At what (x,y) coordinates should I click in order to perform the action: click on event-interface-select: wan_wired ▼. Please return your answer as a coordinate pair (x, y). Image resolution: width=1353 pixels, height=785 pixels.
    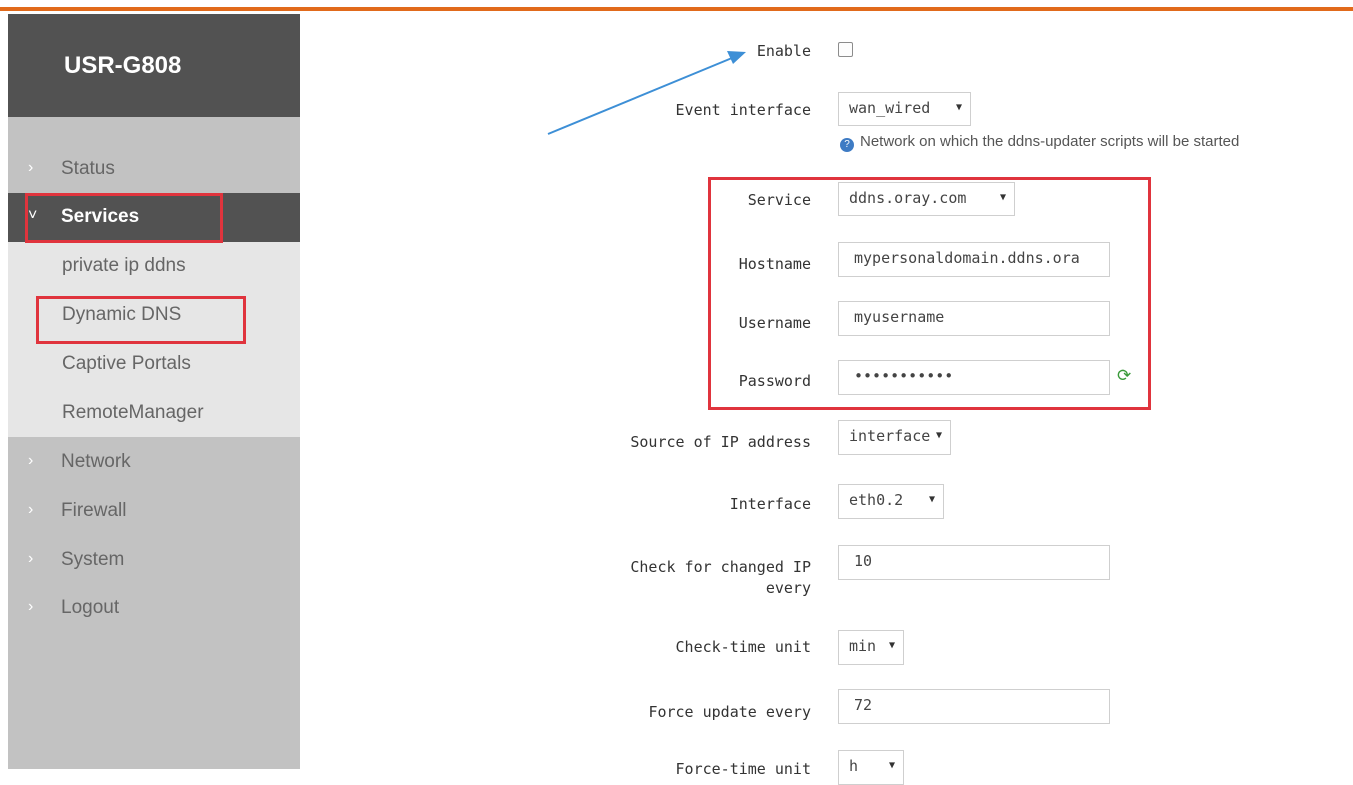
    Looking at the image, I should click on (904, 109).